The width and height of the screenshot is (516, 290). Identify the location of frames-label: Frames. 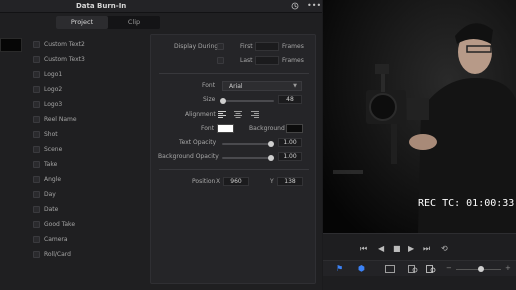
(293, 60).